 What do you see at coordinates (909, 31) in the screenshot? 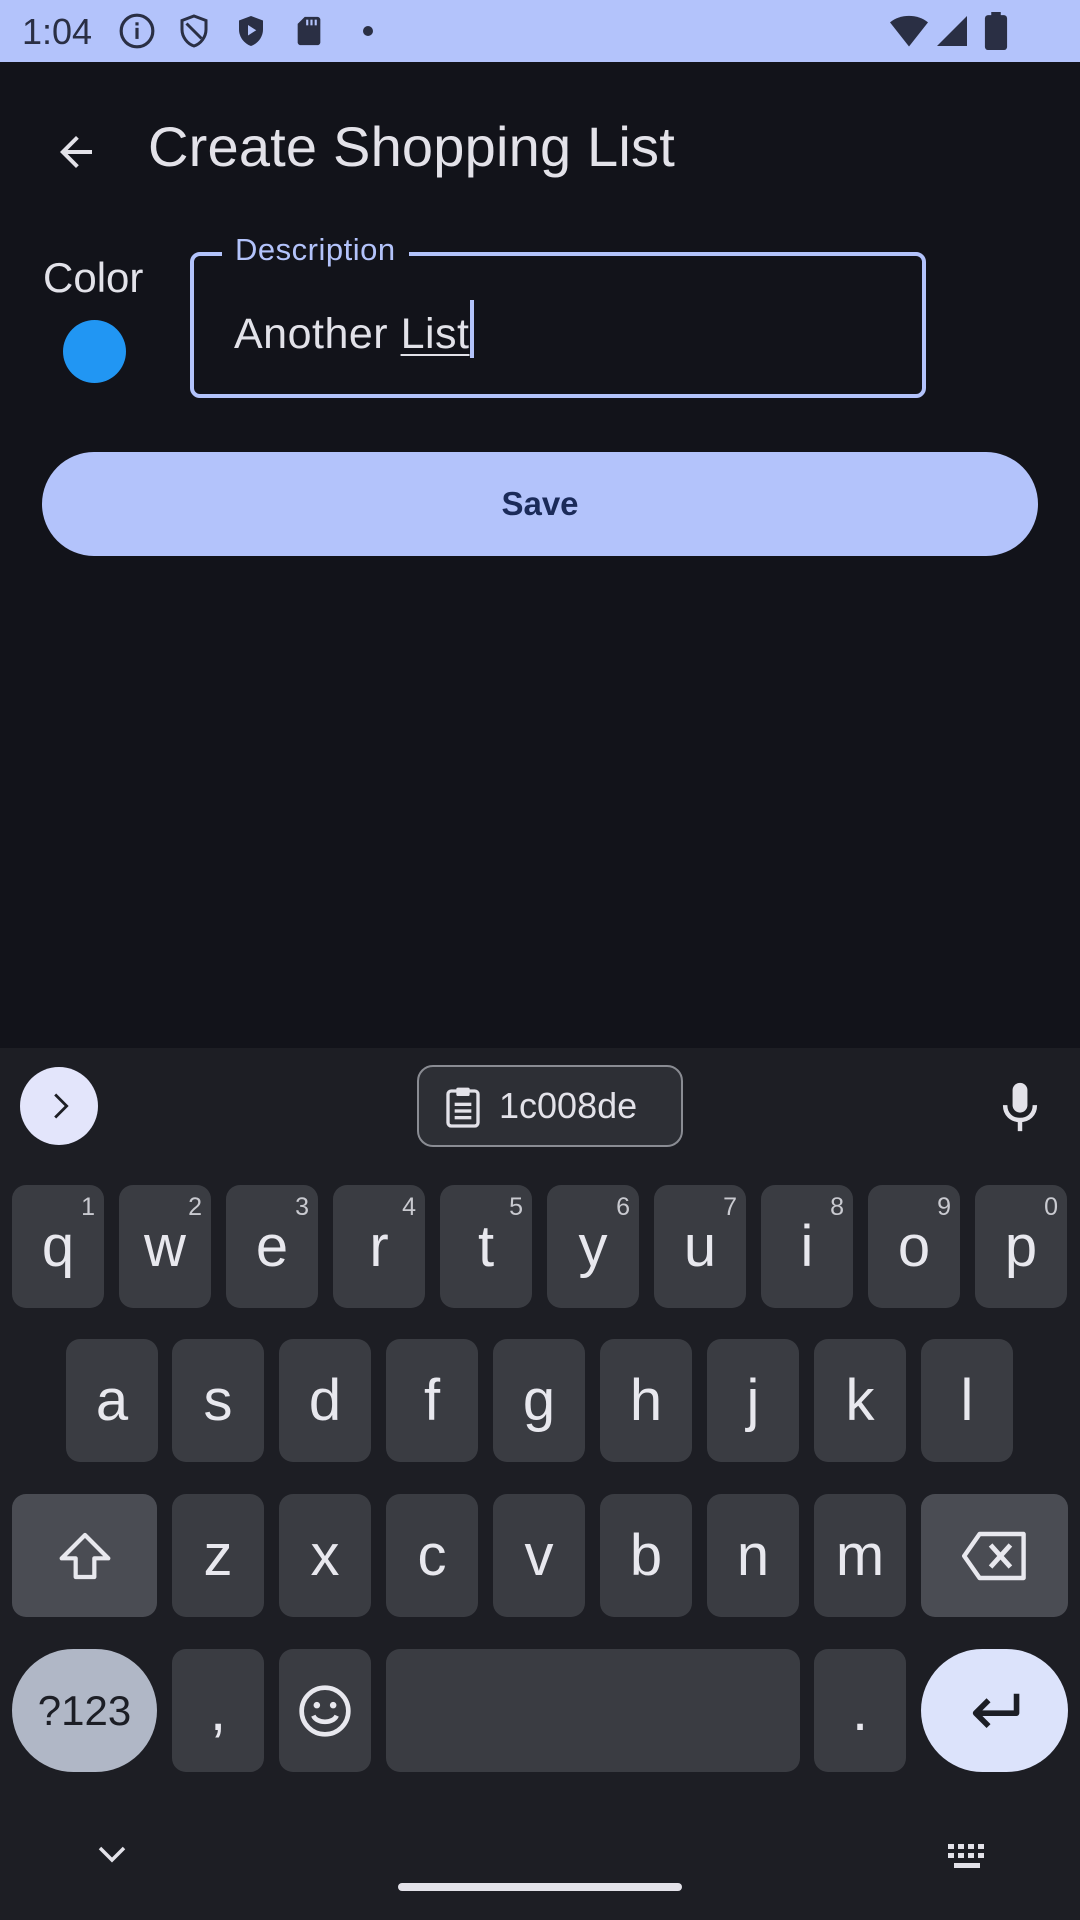
I see `wifi-icon` at bounding box center [909, 31].